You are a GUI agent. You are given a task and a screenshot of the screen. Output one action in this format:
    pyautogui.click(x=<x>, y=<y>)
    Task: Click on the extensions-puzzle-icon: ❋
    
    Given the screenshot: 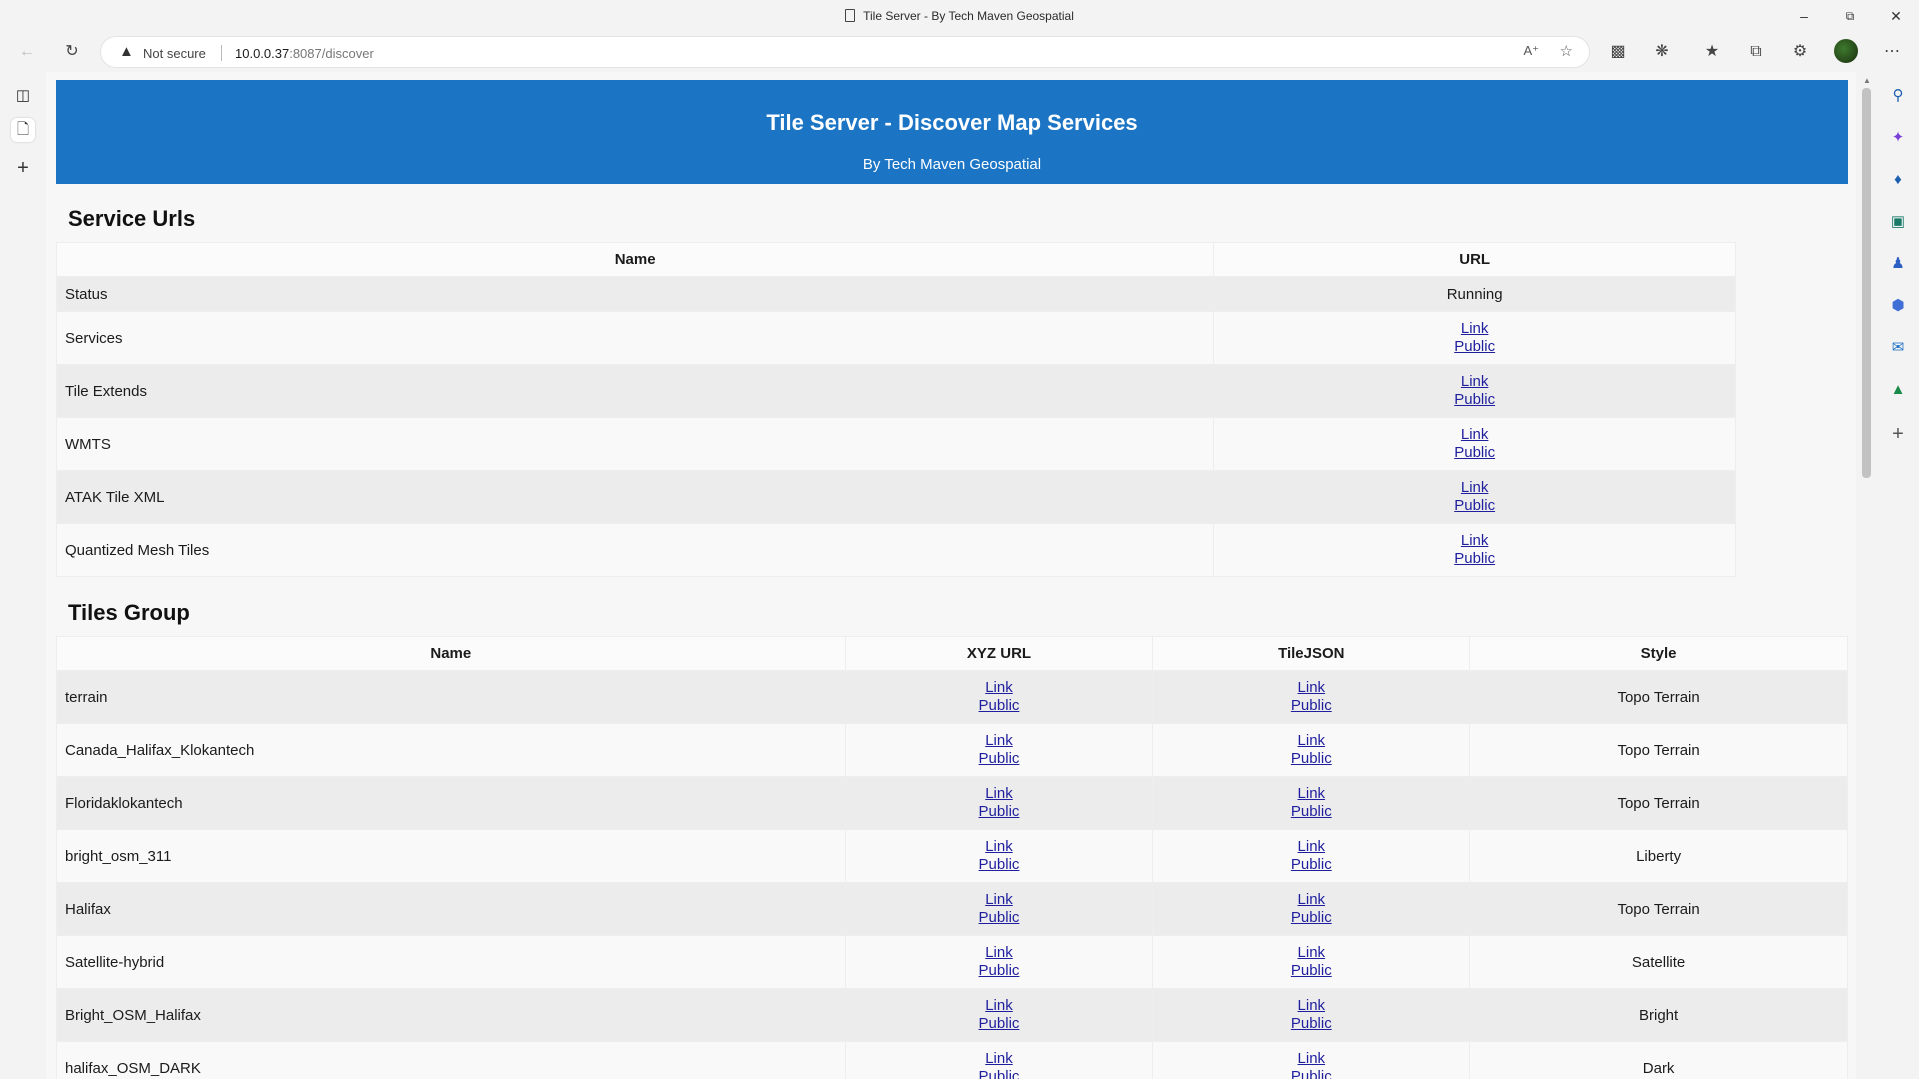 What is the action you would take?
    pyautogui.click(x=1662, y=52)
    